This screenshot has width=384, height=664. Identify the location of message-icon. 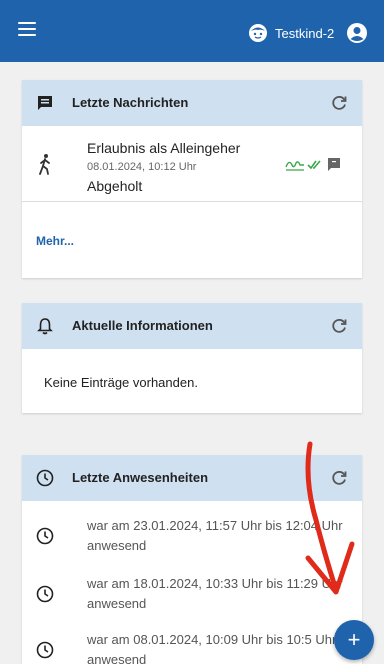
(45, 103).